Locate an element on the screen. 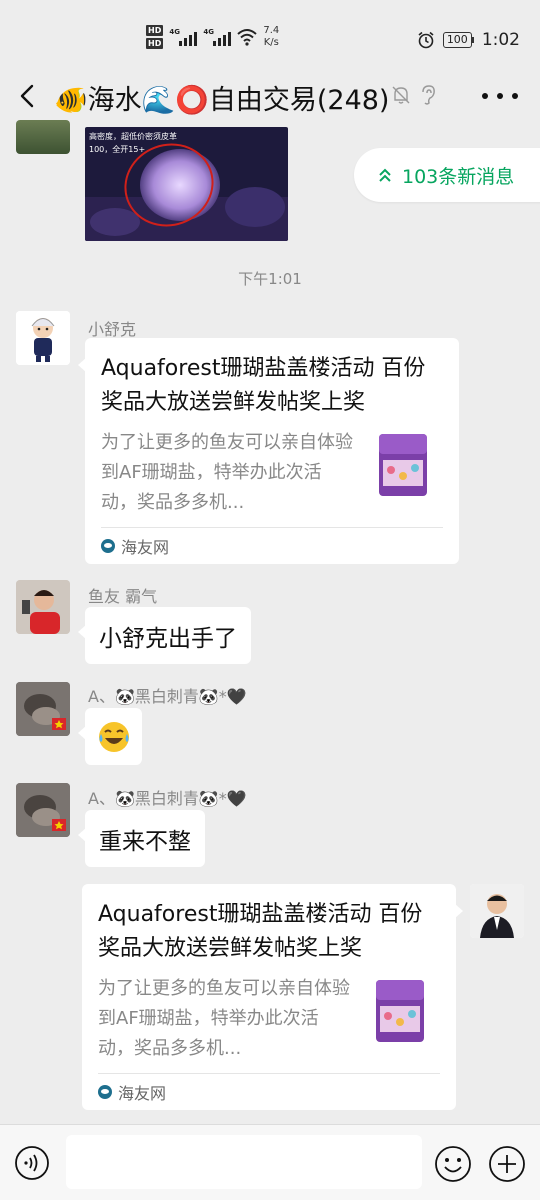 This screenshot has width=540, height=1200. photo-caption-line2: 100，全开15+ is located at coordinates (117, 149).